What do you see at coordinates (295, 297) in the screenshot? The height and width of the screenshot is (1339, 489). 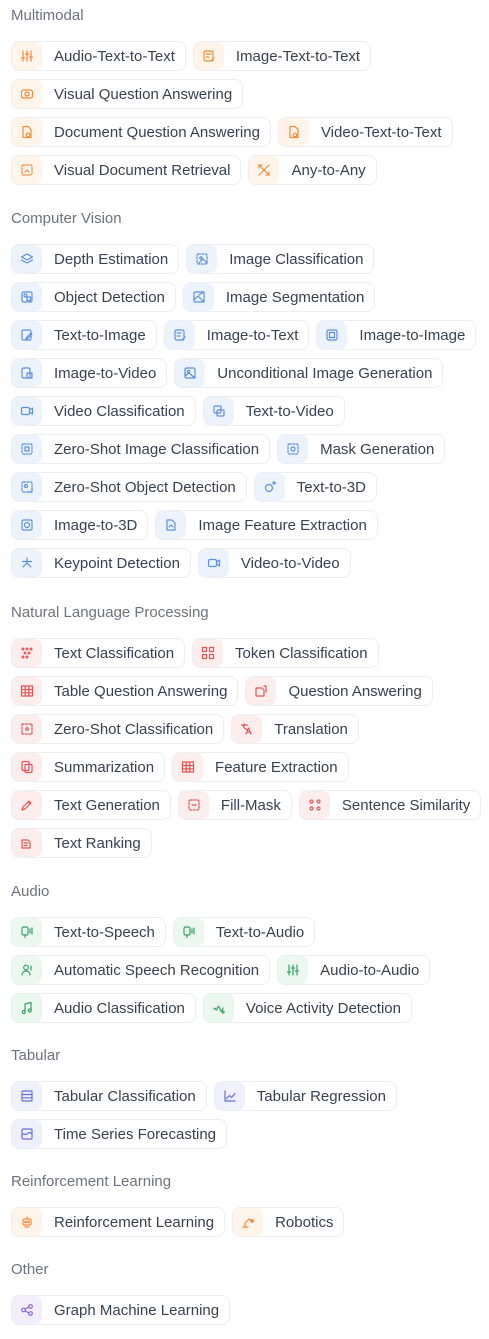 I see `task-chip-label: Image Segmentation` at bounding box center [295, 297].